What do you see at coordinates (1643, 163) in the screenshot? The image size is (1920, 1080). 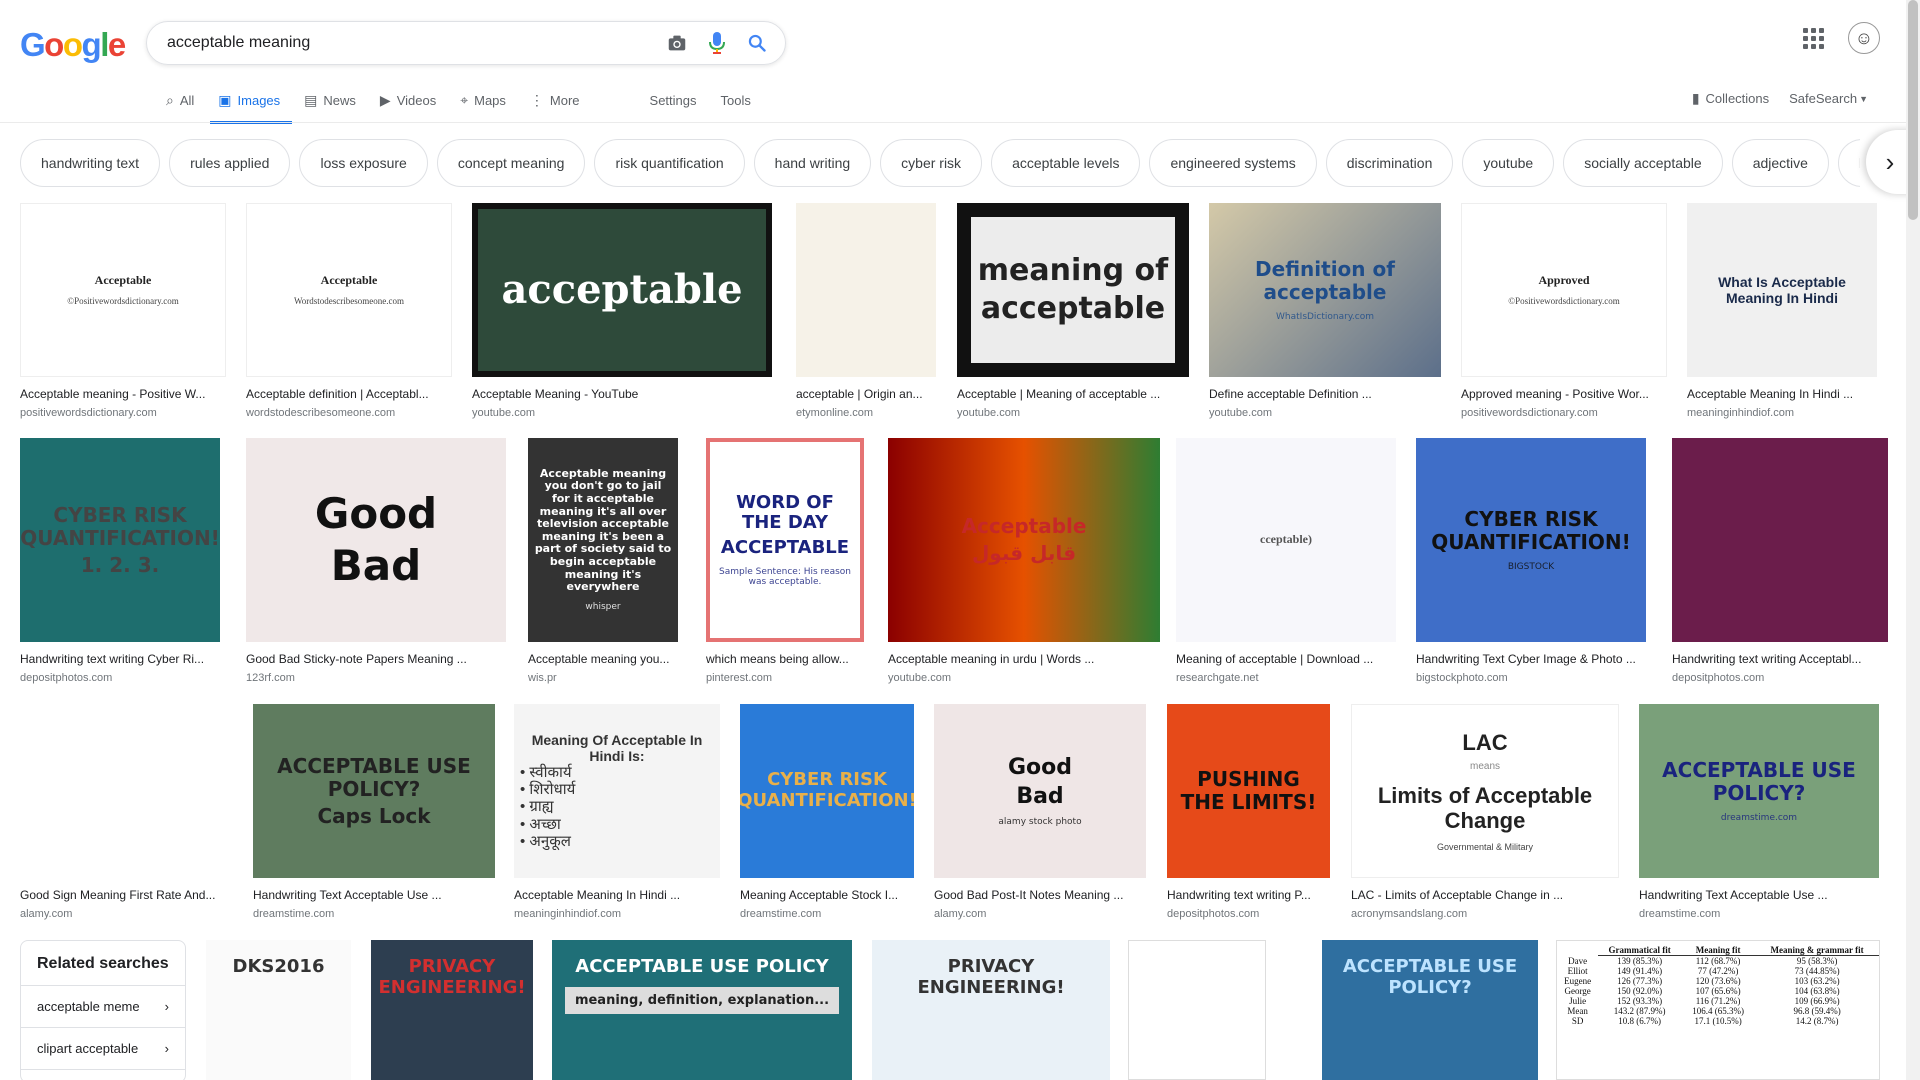 I see `suggestion-chip: socially acceptable` at bounding box center [1643, 163].